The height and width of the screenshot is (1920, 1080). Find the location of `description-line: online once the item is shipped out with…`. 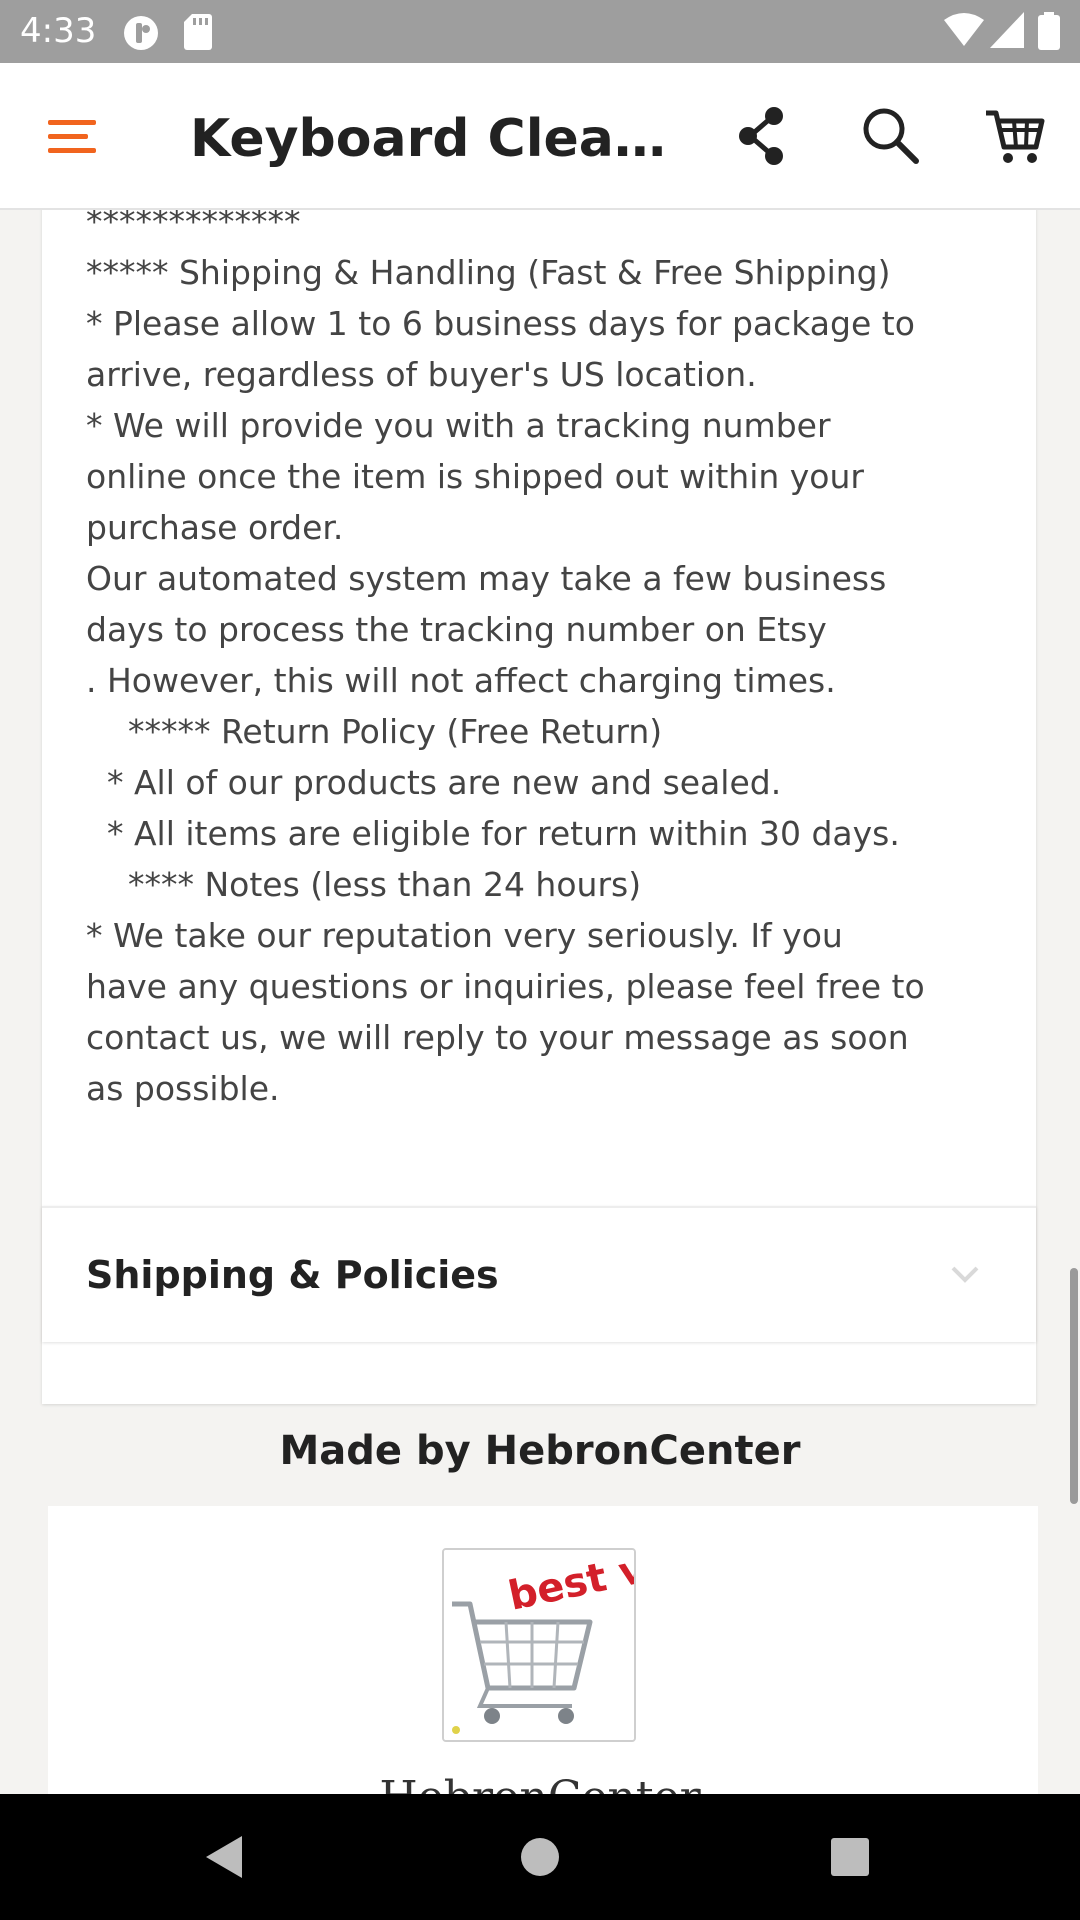

description-line: online once the item is shipped out with… is located at coordinates (475, 476).